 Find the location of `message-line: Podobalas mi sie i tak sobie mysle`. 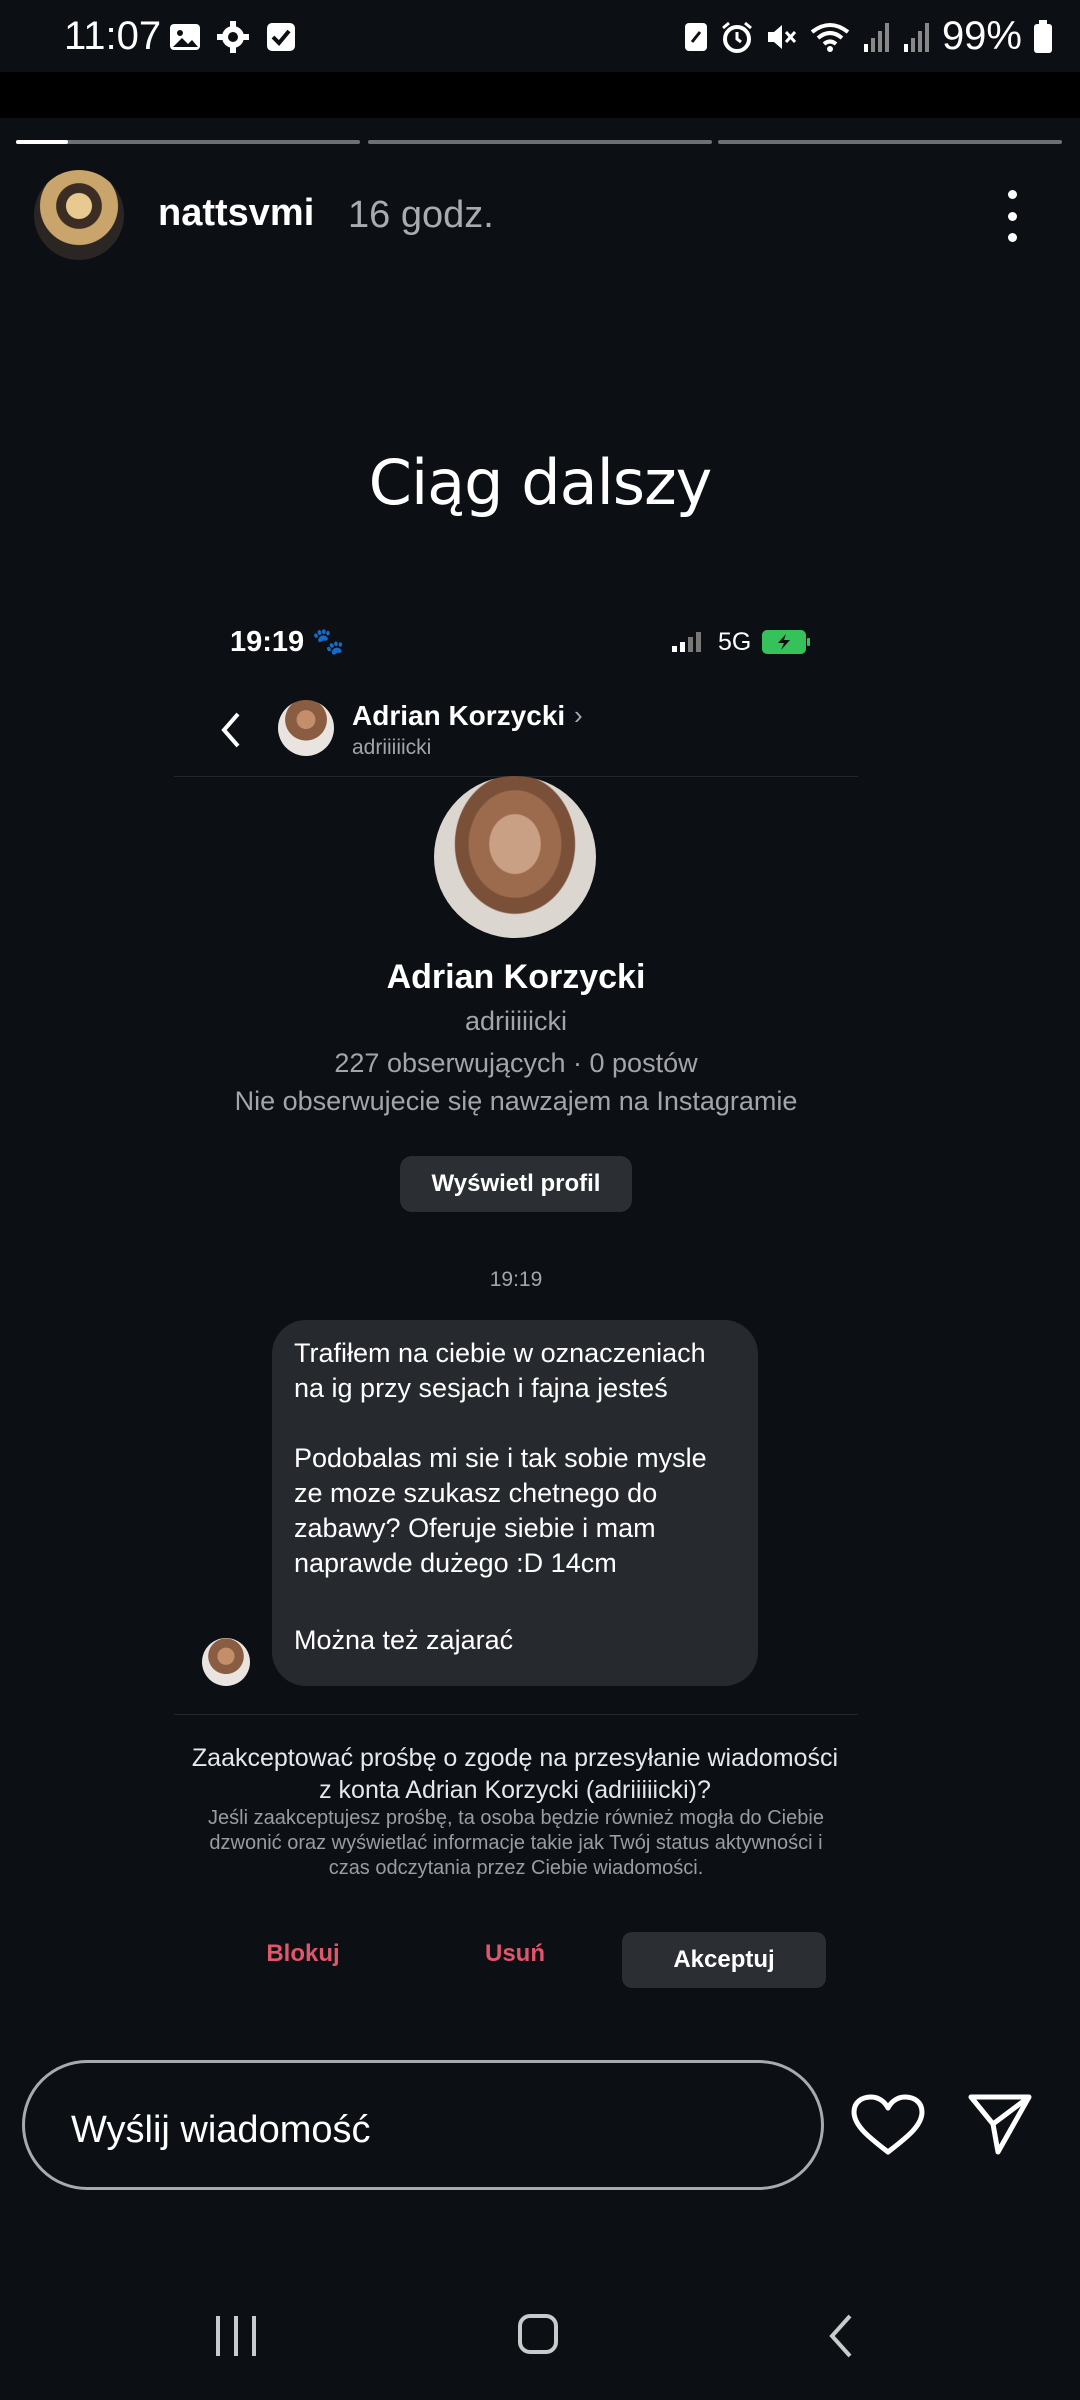

message-line: Podobalas mi sie i tak sobie mysle is located at coordinates (500, 1458).